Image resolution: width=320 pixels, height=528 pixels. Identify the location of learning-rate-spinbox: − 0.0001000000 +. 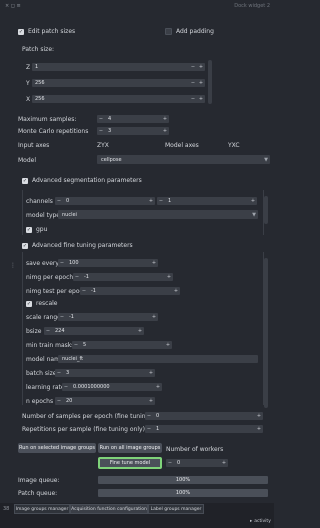
(112, 387).